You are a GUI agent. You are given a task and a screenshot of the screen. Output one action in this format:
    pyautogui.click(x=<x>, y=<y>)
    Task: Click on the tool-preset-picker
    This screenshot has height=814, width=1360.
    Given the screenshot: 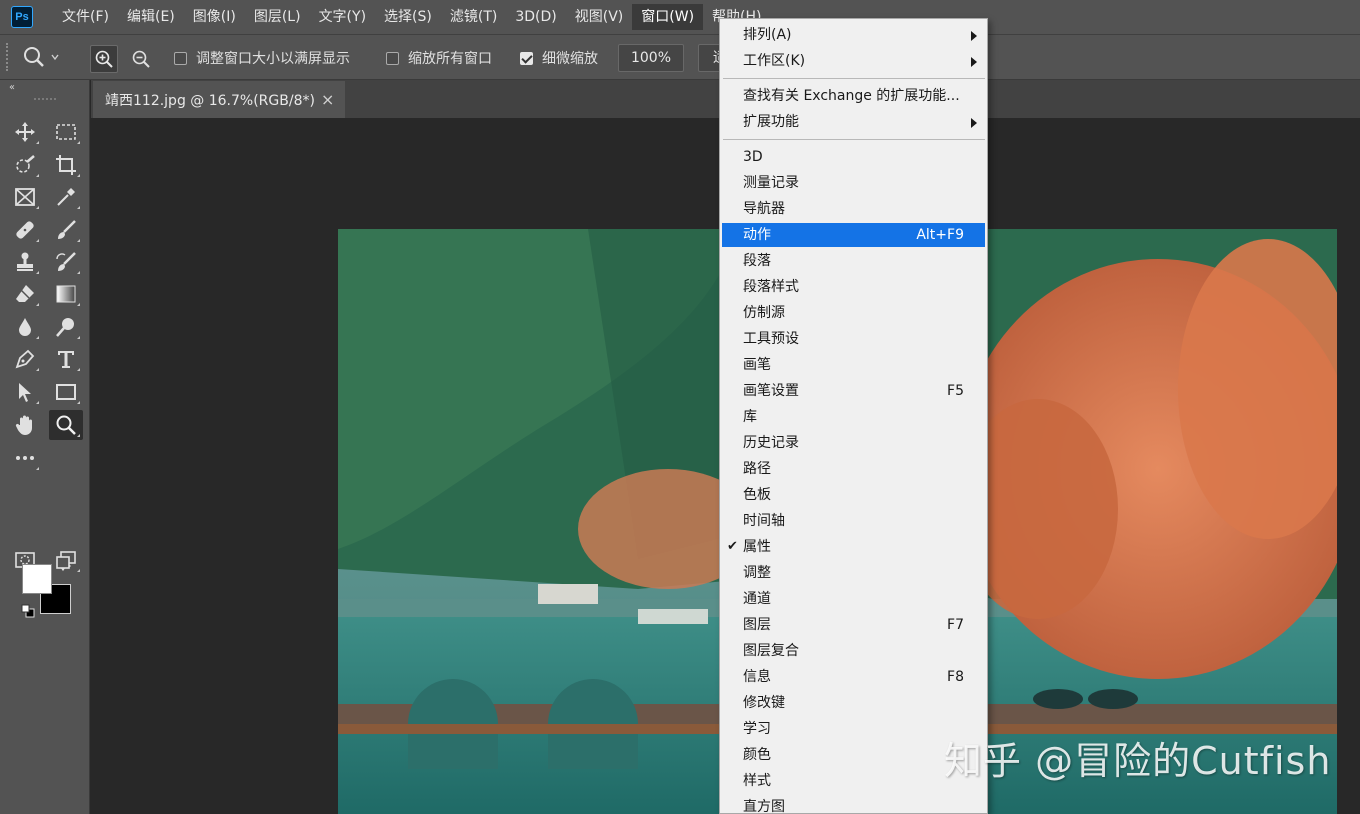 What is the action you would take?
    pyautogui.click(x=48, y=57)
    